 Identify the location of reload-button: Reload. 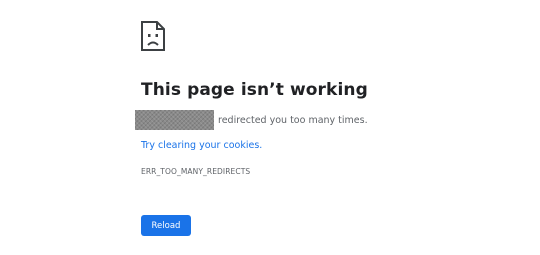
(166, 225).